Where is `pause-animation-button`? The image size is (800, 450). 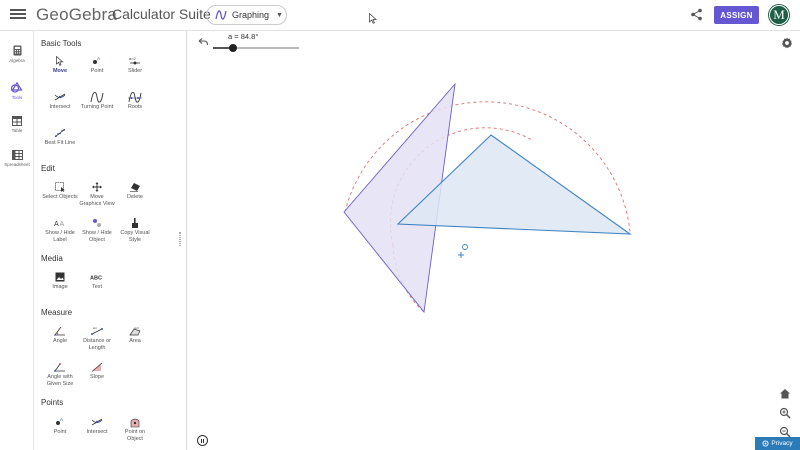 pause-animation-button is located at coordinates (202, 440).